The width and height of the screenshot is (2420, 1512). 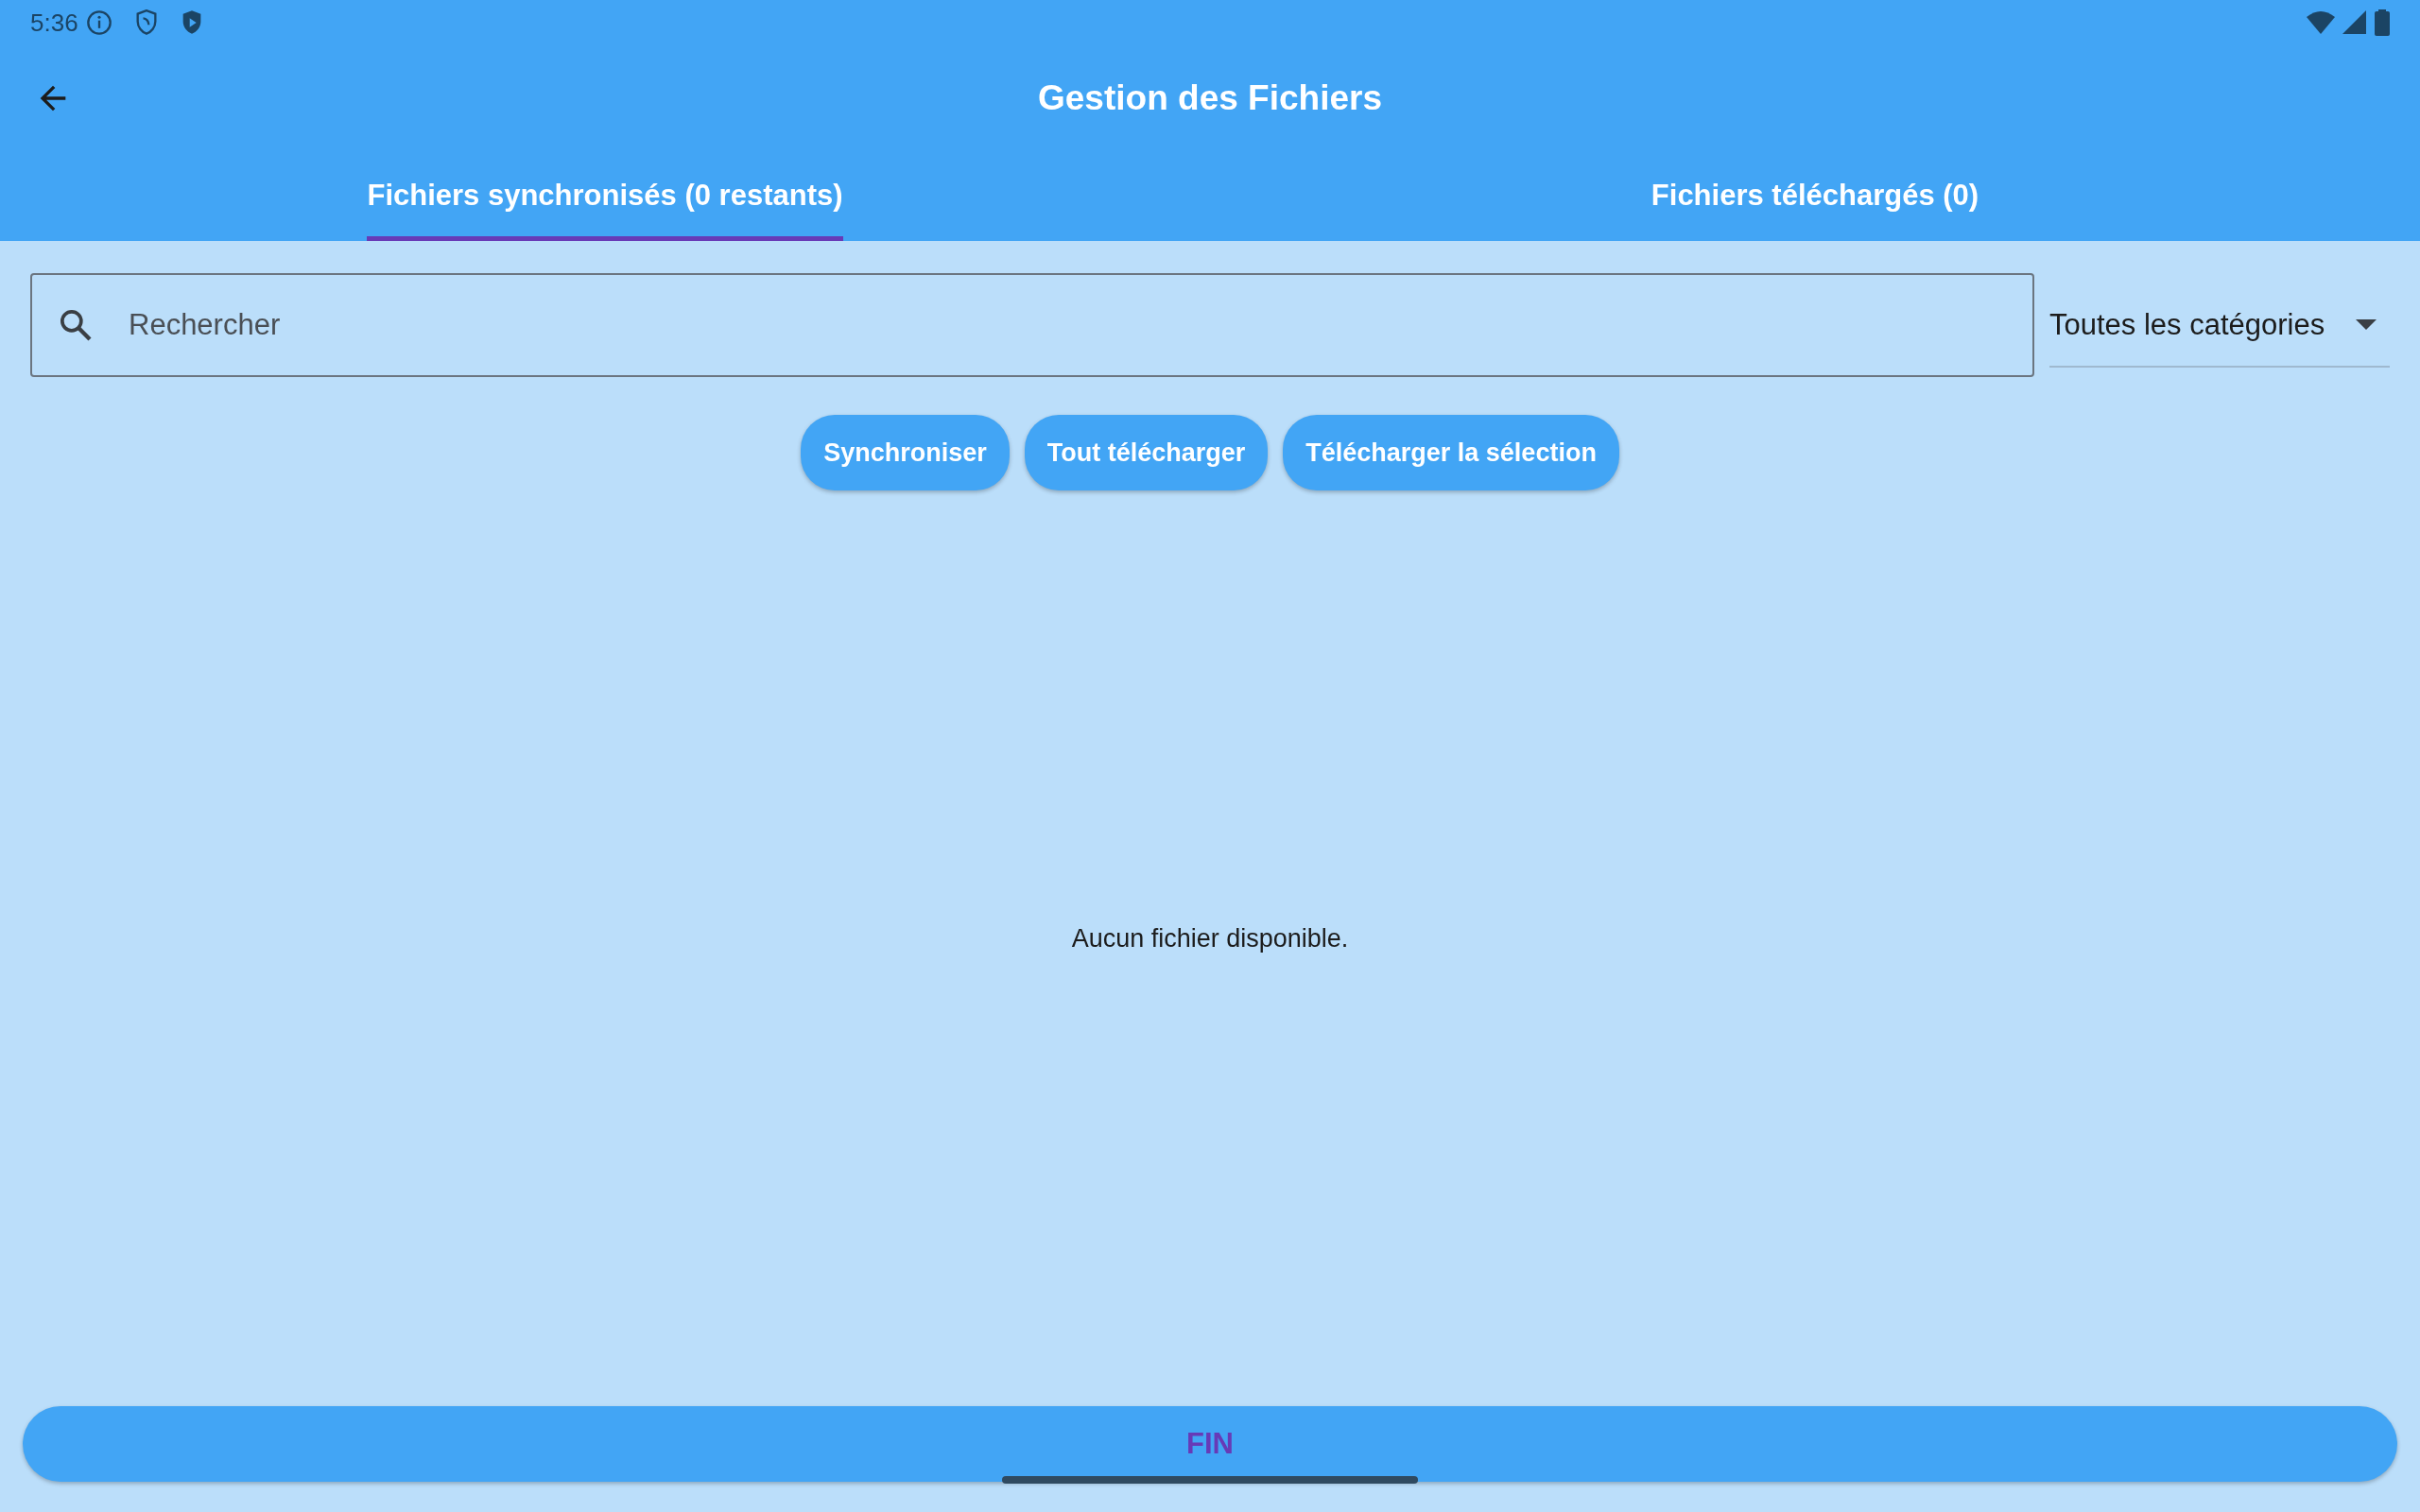 I want to click on empty-message: Aucun fichier disponible., so click(x=1210, y=939).